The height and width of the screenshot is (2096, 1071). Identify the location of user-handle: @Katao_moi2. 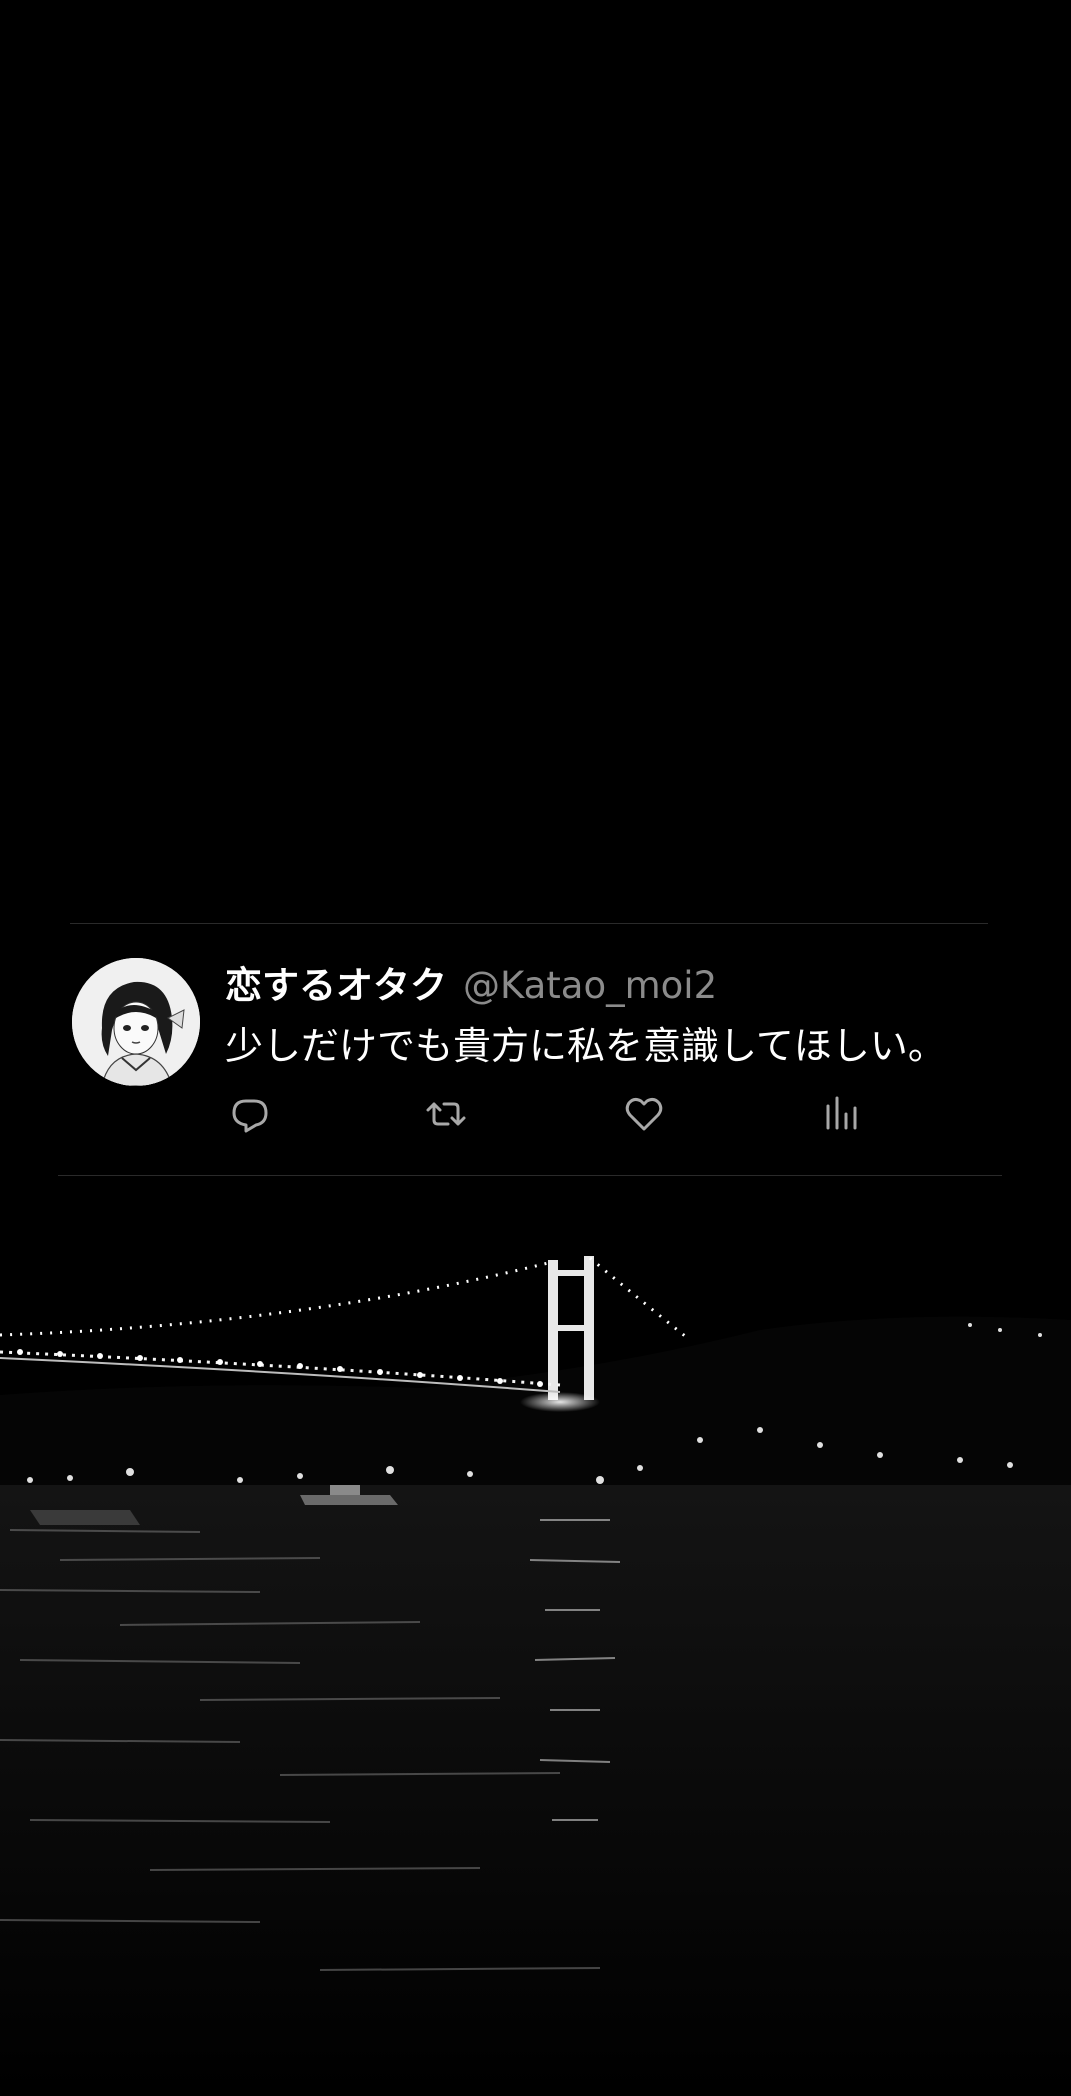
(590, 985).